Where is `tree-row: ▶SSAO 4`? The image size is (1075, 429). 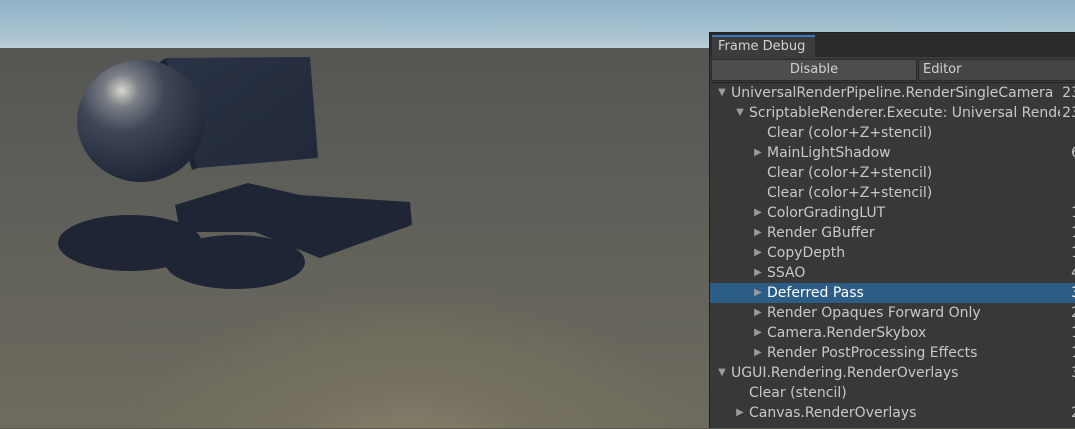 tree-row: ▶SSAO 4 is located at coordinates (892, 273).